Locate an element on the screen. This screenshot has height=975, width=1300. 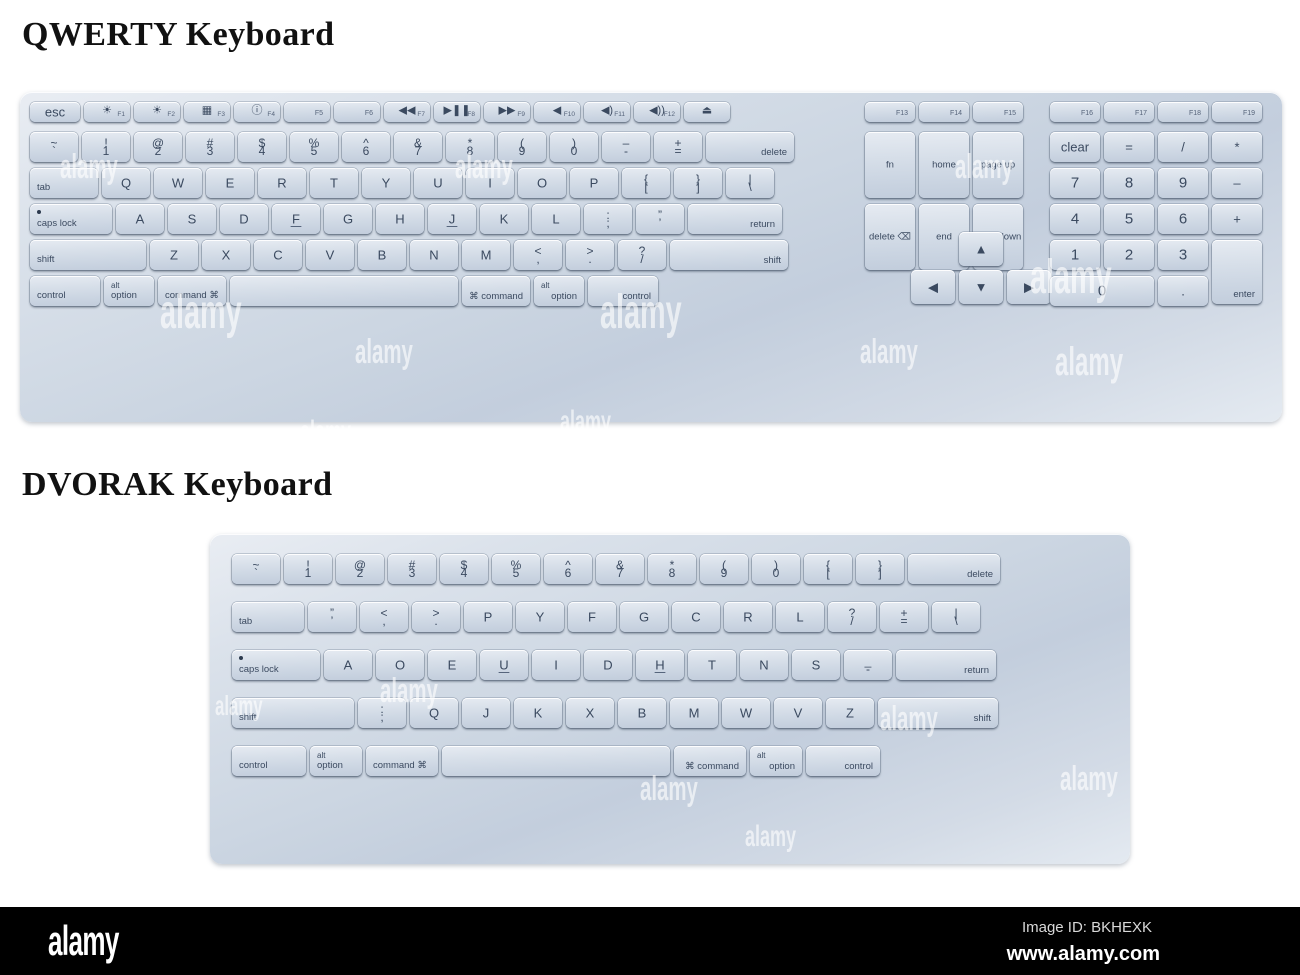
key-key: :; is located at coordinates (382, 713).